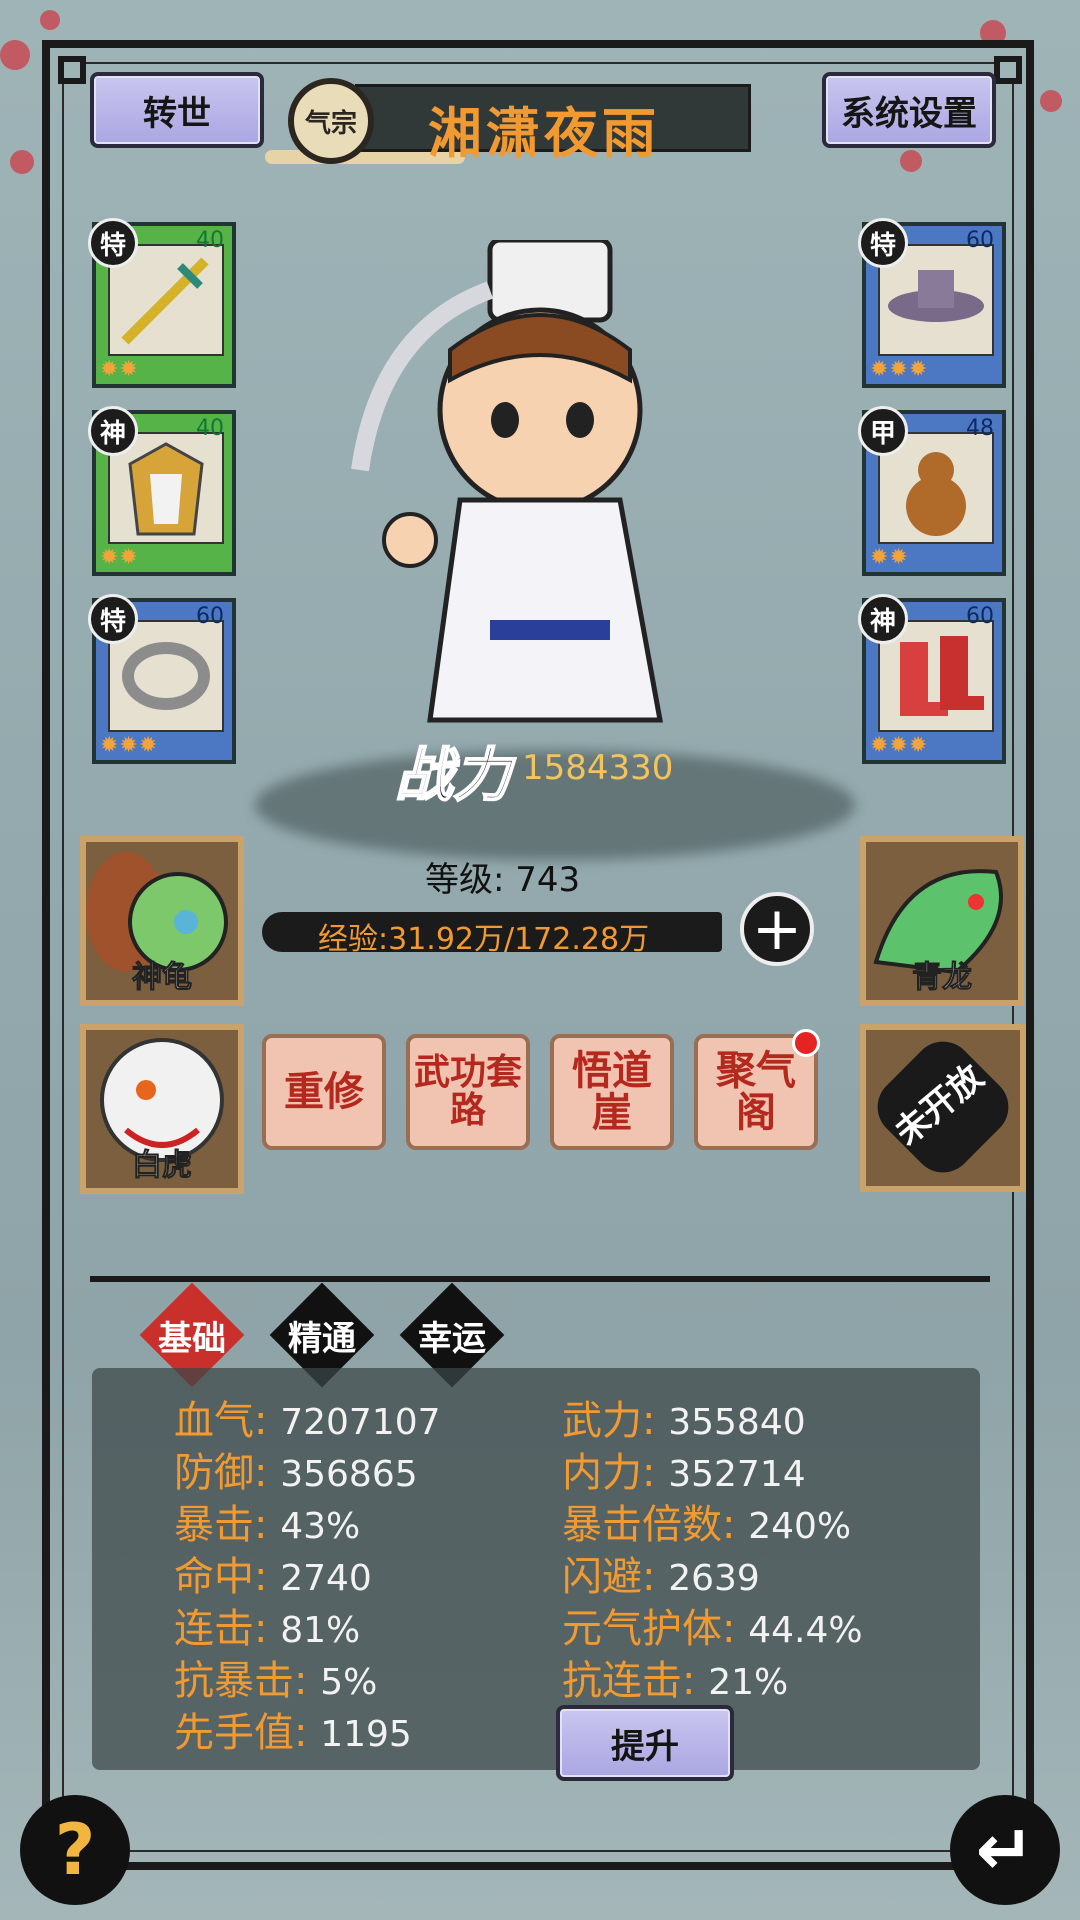  I want to click on stat-inner-power: 内力: 352714, so click(684, 1473).